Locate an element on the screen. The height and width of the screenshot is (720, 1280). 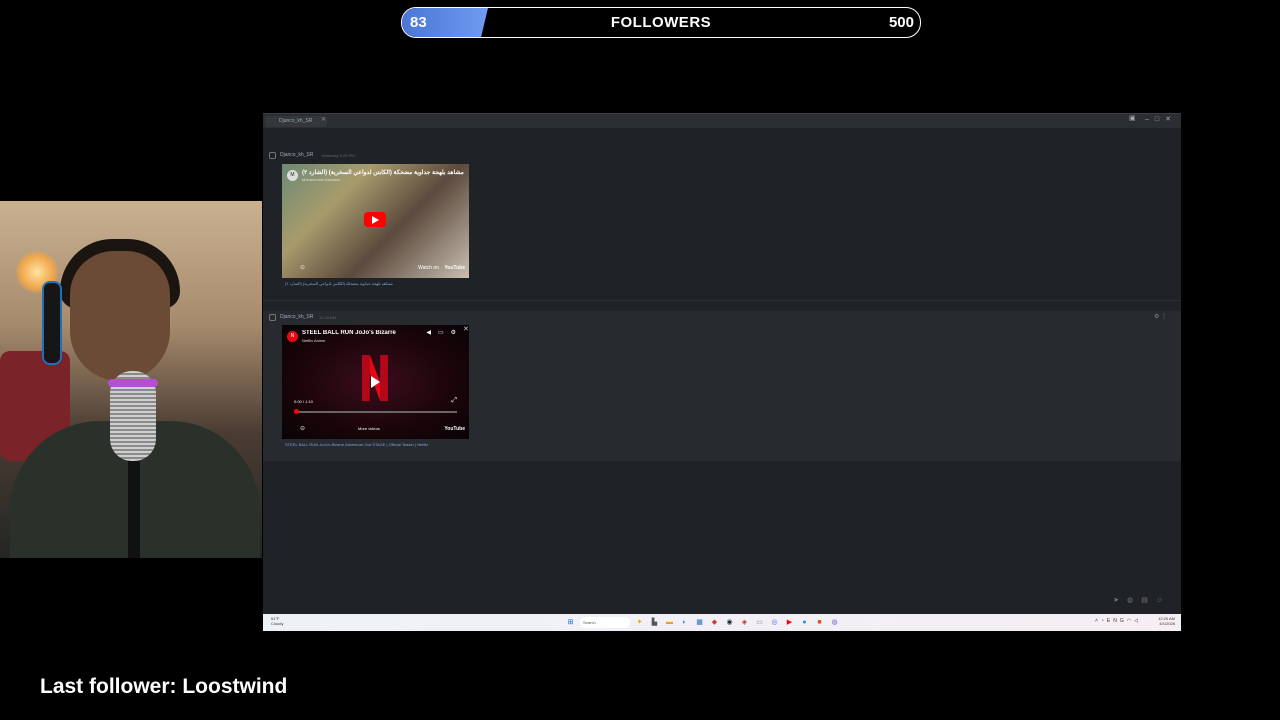
taskbar-apps: ⊞ Search ✦ ▙ ▬ ◐ ▦ ◆ ◉ ◈ ▭ ◎ ▶ ● ■ ◍ is located at coordinates (702, 622).